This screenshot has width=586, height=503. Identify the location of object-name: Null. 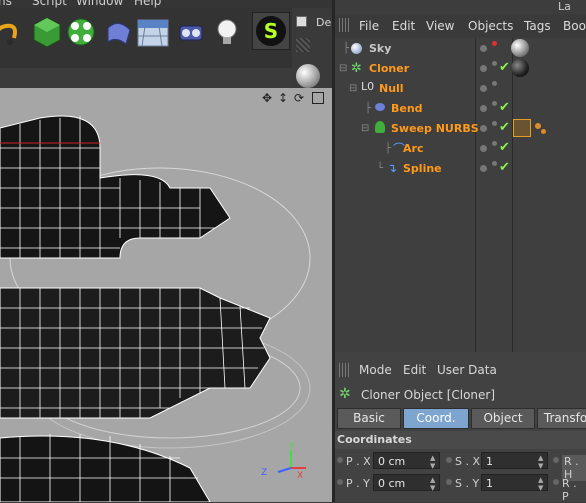
(391, 88).